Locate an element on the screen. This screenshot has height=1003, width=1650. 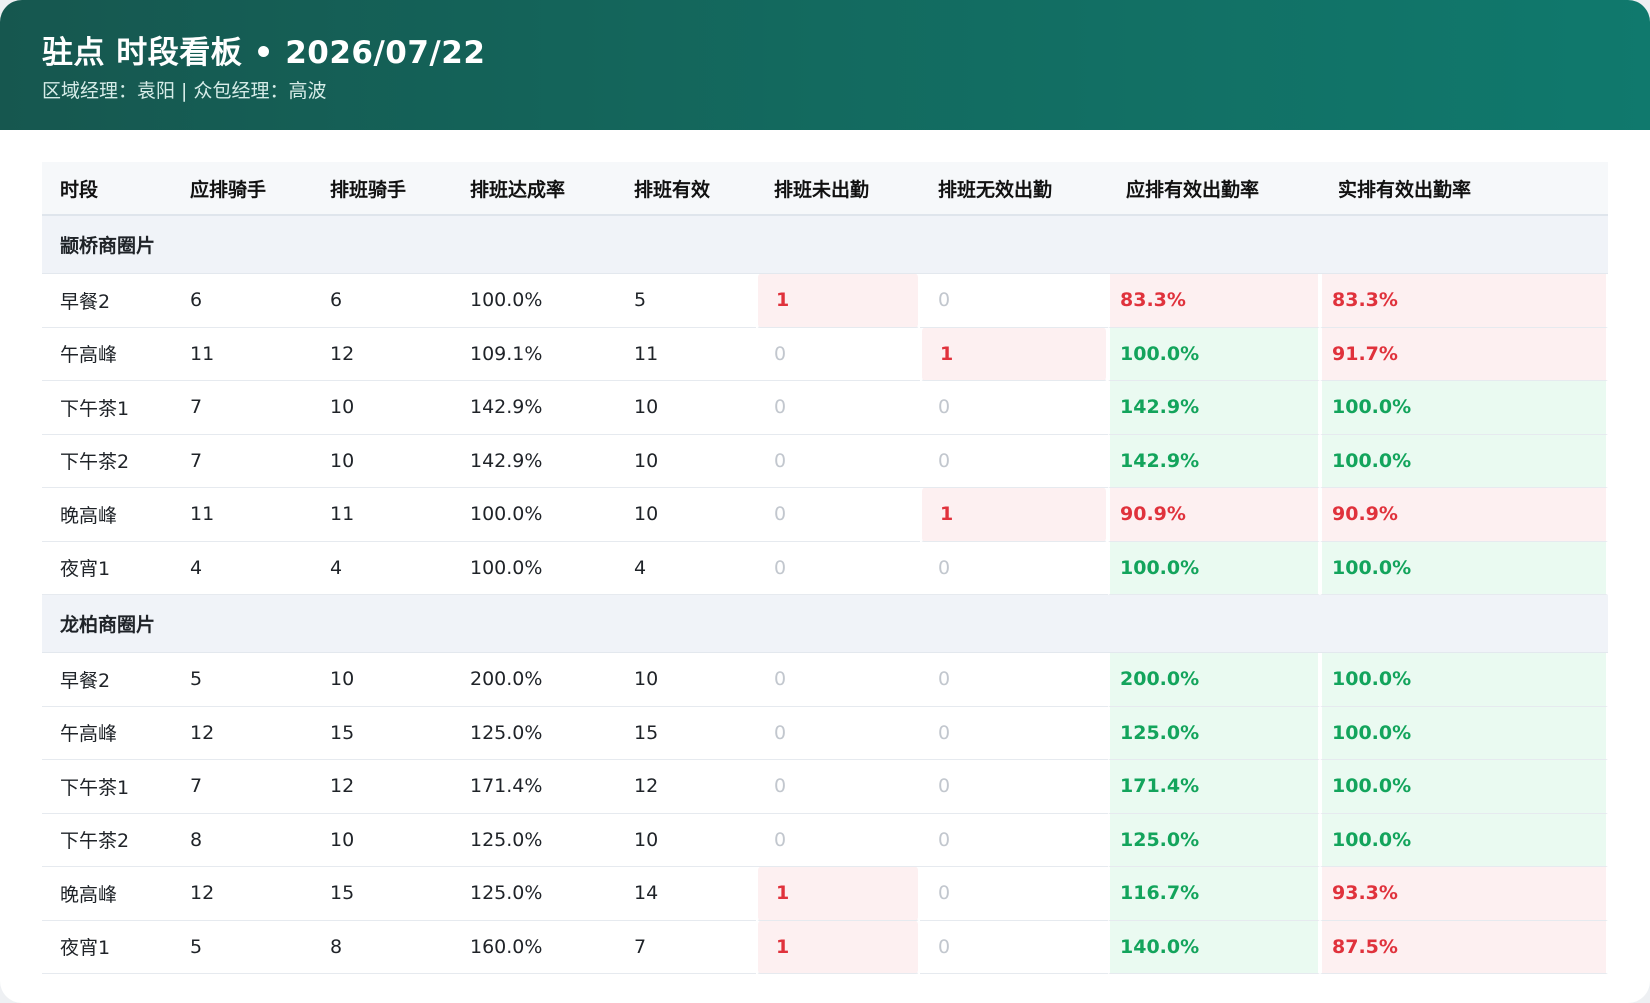
cell-valid: 7 is located at coordinates (686, 947).